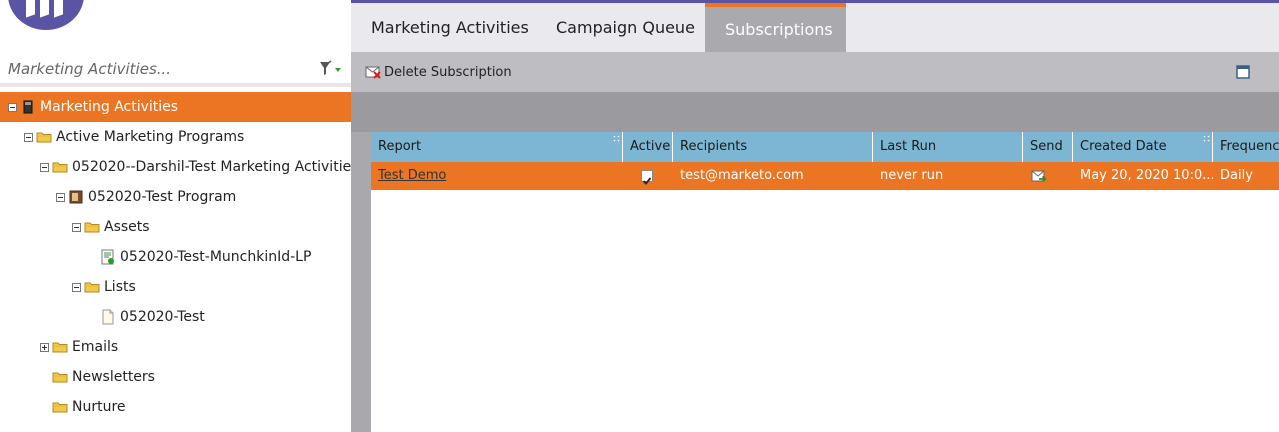 The image size is (1279, 432). I want to click on list-document-icon, so click(108, 317).